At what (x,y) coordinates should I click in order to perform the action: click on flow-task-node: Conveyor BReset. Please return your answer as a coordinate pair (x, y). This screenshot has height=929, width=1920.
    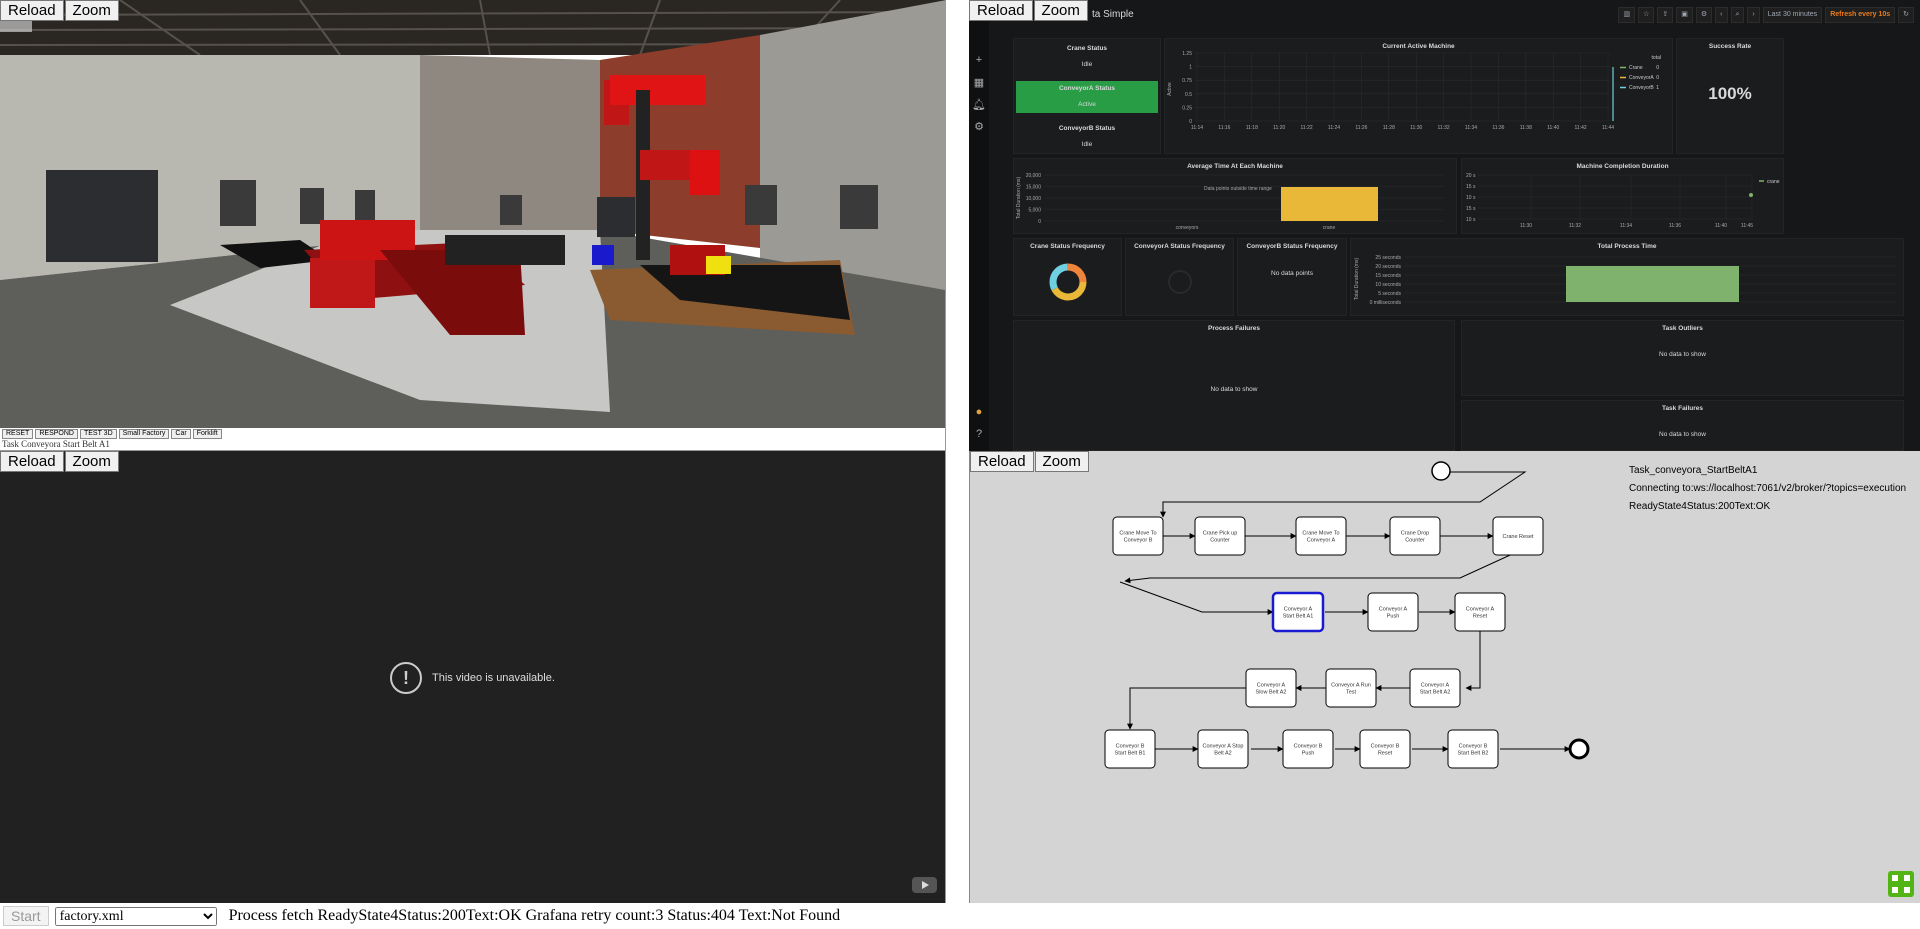
    Looking at the image, I should click on (1385, 749).